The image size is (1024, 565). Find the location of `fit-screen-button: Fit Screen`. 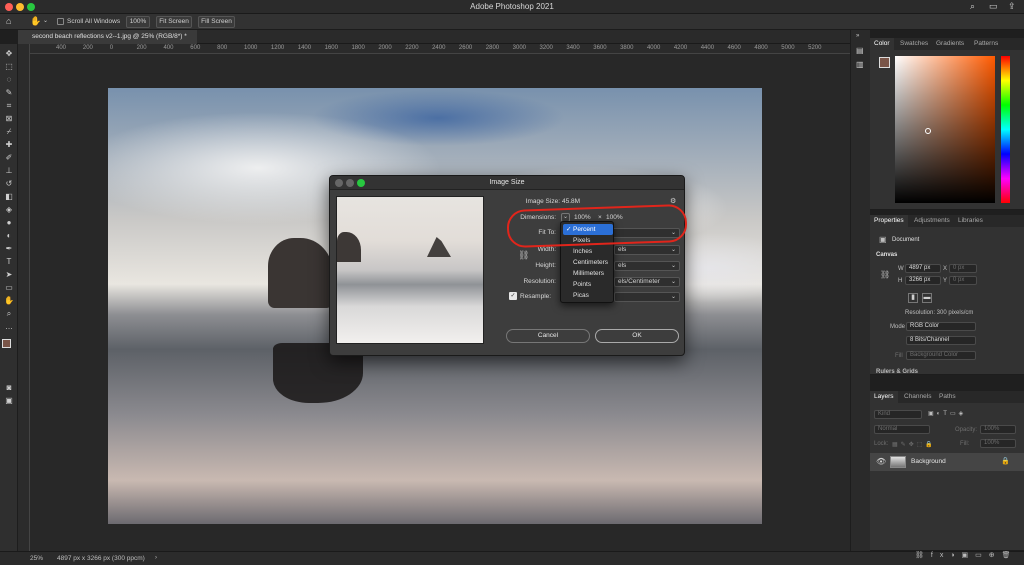

fit-screen-button: Fit Screen is located at coordinates (174, 22).